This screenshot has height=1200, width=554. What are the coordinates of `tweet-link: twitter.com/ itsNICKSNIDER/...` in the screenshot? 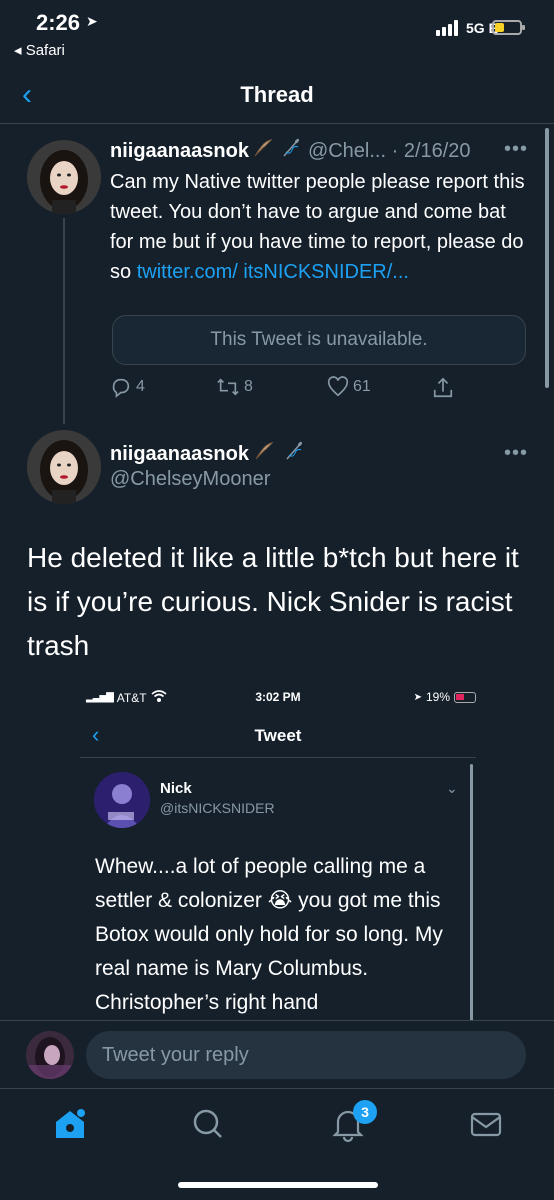 It's located at (273, 272).